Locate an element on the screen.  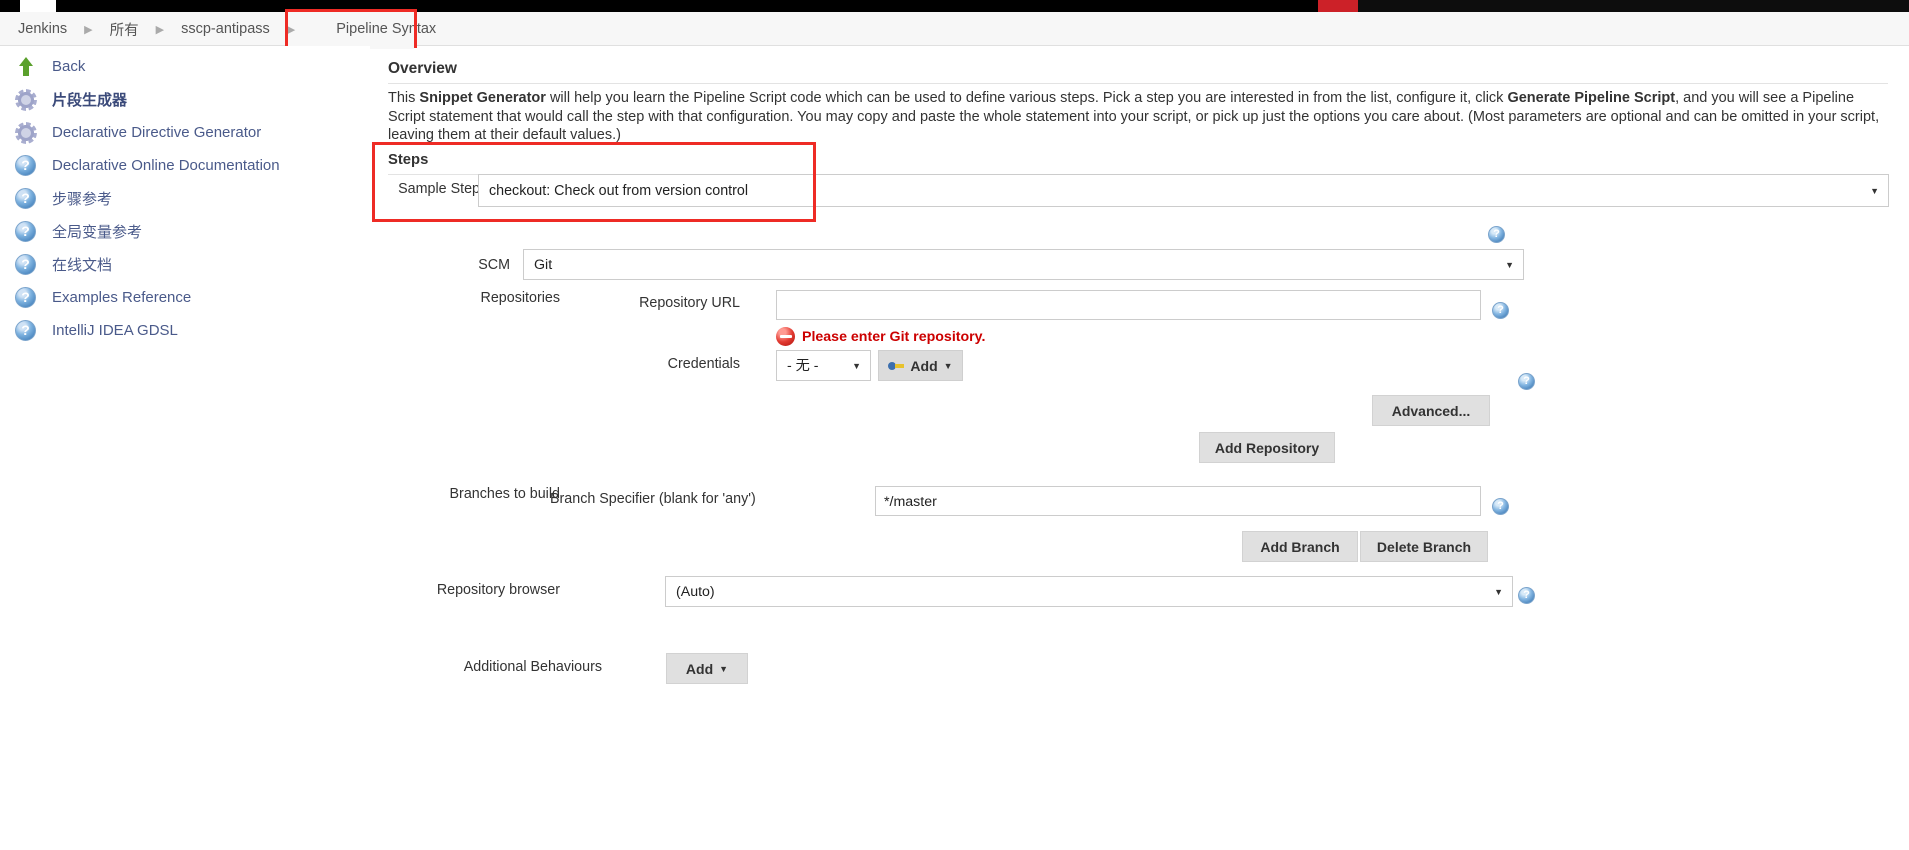
error-icon is located at coordinates (785, 336).